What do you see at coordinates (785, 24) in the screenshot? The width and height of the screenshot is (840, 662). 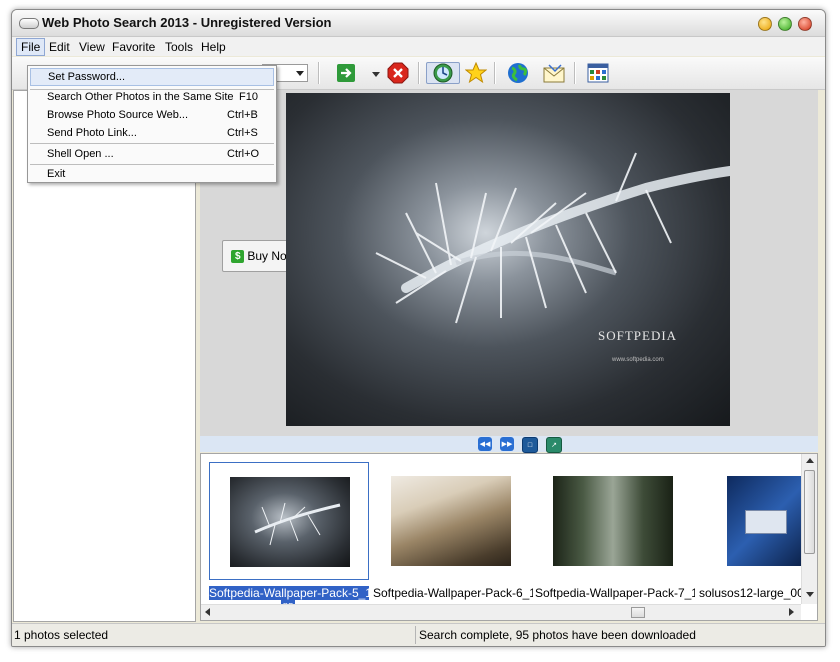 I see `maximize-button` at bounding box center [785, 24].